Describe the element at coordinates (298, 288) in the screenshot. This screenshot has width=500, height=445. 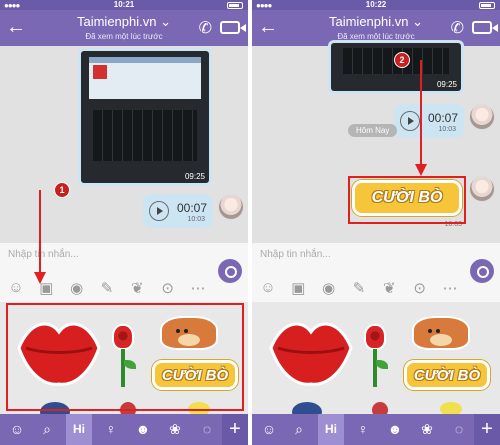
I see `camera-roll-icon: ▣` at that location.